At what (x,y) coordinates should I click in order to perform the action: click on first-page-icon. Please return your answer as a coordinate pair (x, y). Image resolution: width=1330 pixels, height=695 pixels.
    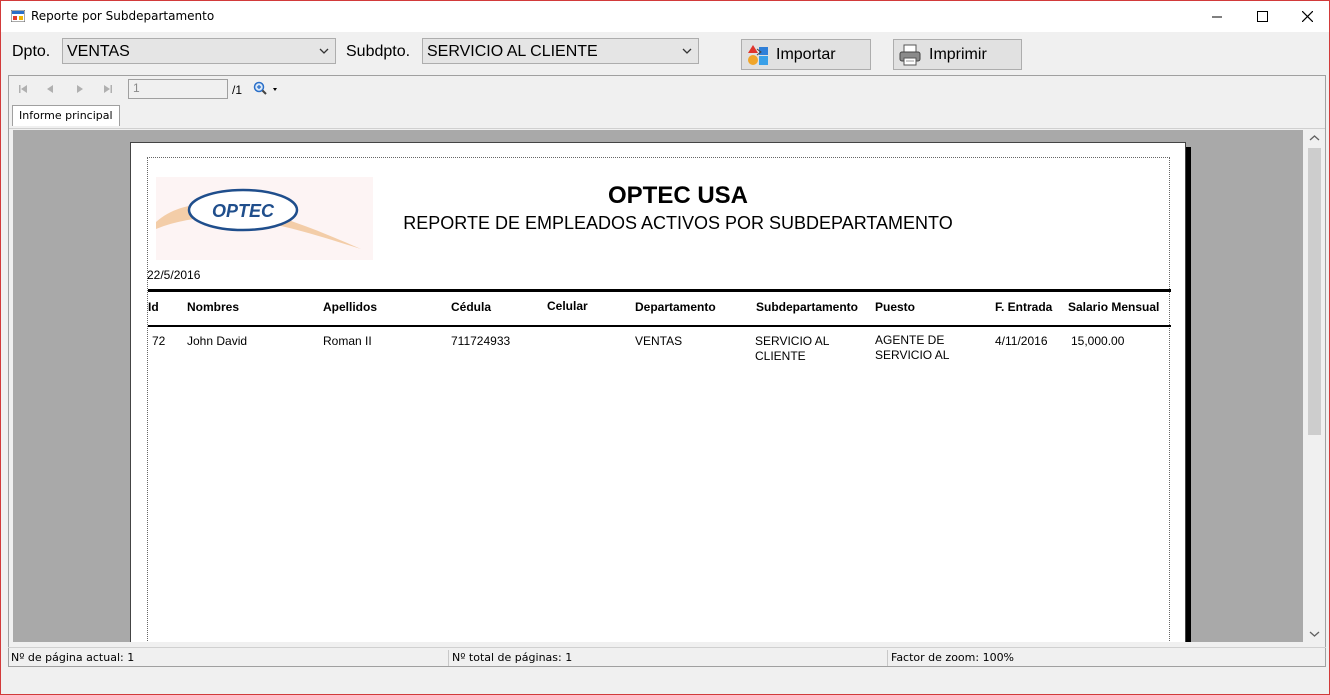
    Looking at the image, I should click on (23, 89).